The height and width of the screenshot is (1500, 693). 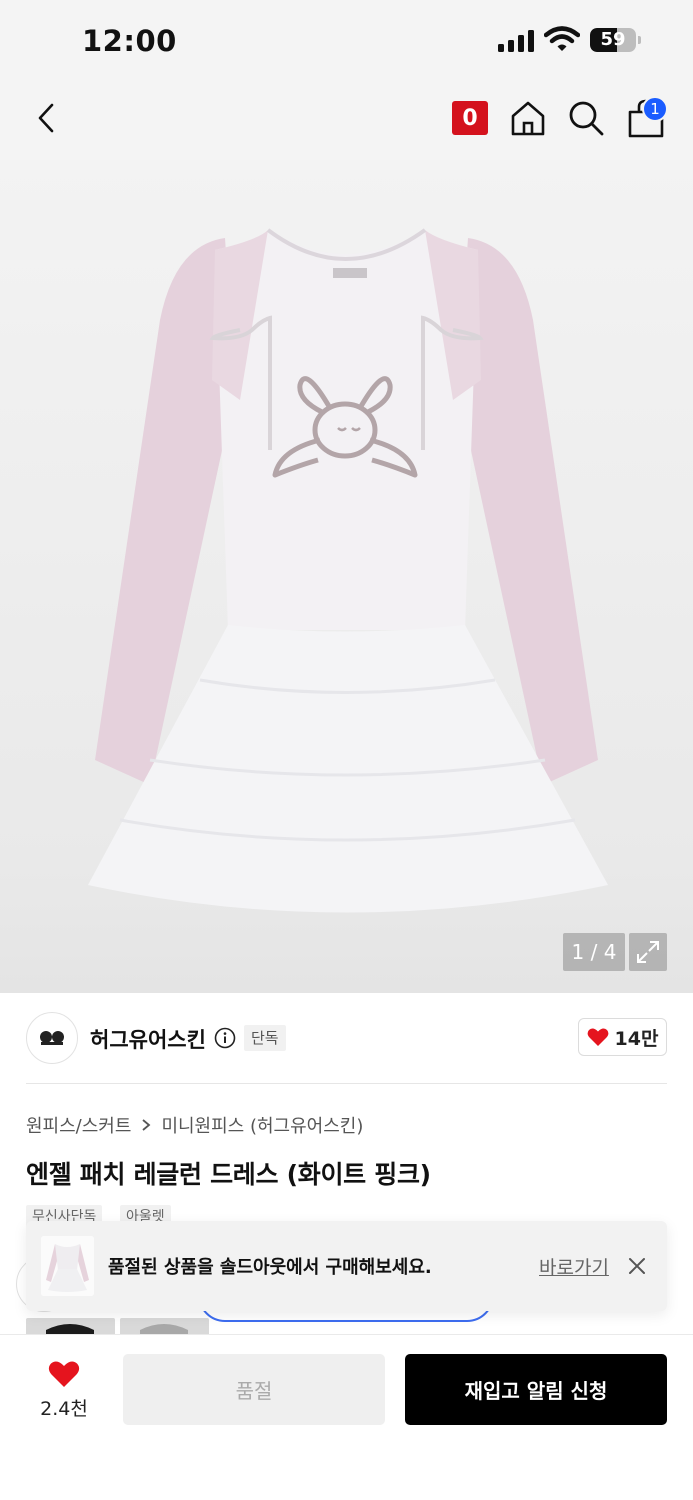 I want to click on expand-button, so click(x=648, y=952).